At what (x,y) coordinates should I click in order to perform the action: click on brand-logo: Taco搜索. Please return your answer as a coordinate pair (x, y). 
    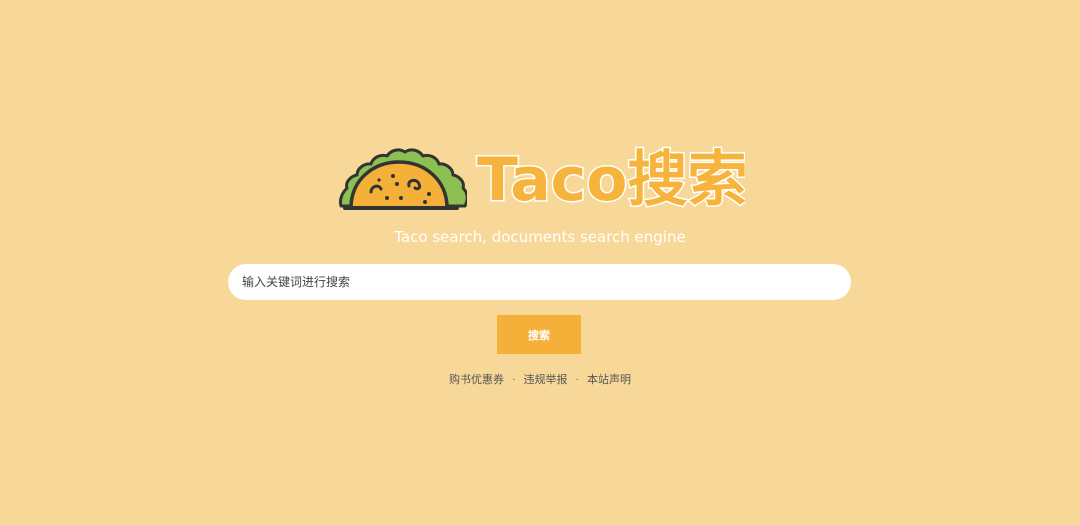
    Looking at the image, I should click on (545, 178).